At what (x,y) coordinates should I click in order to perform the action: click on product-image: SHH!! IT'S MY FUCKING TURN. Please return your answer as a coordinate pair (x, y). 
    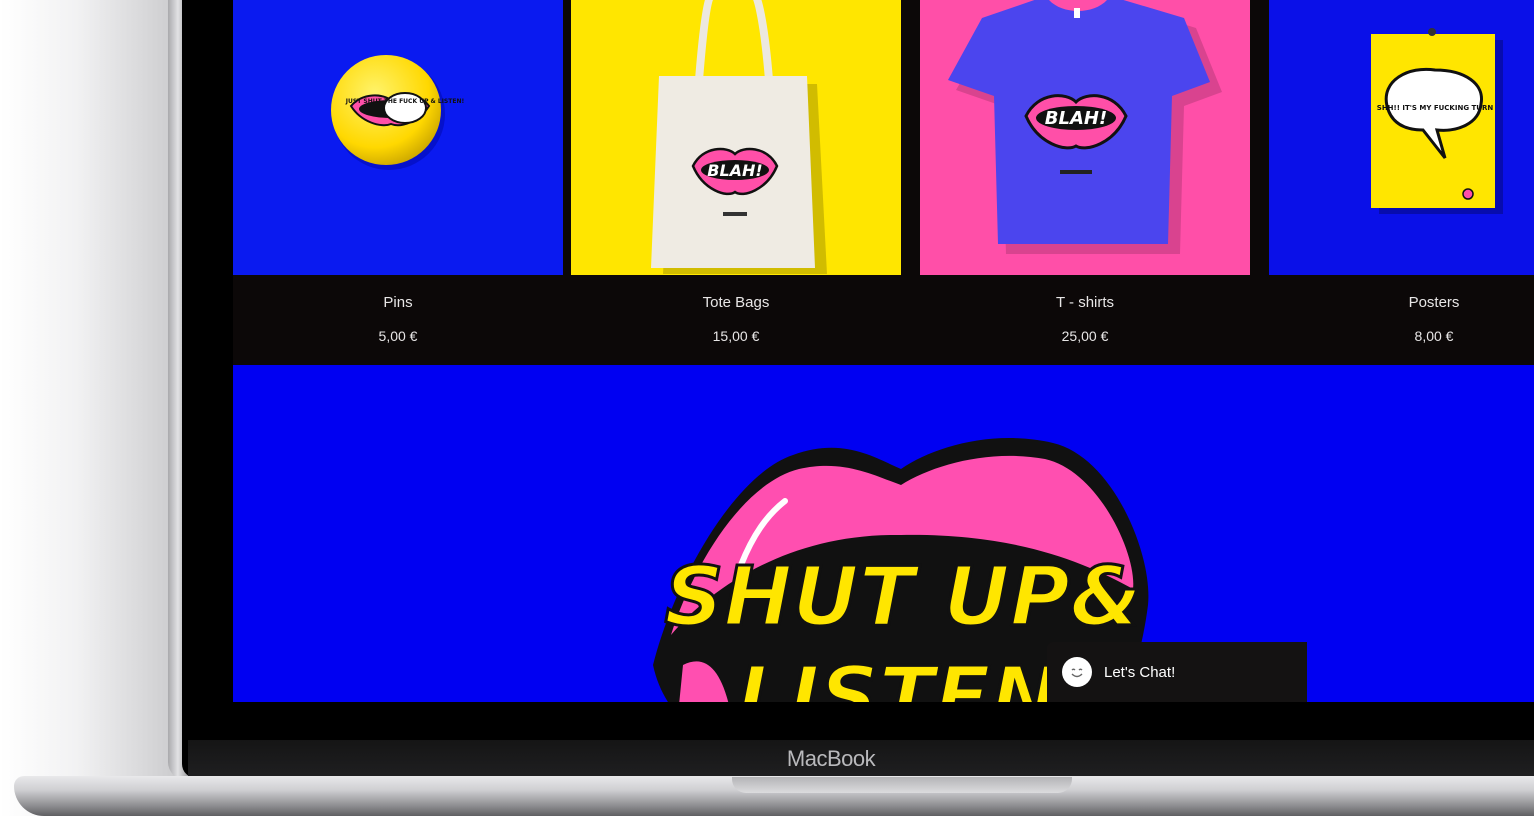
    Looking at the image, I should click on (1401, 137).